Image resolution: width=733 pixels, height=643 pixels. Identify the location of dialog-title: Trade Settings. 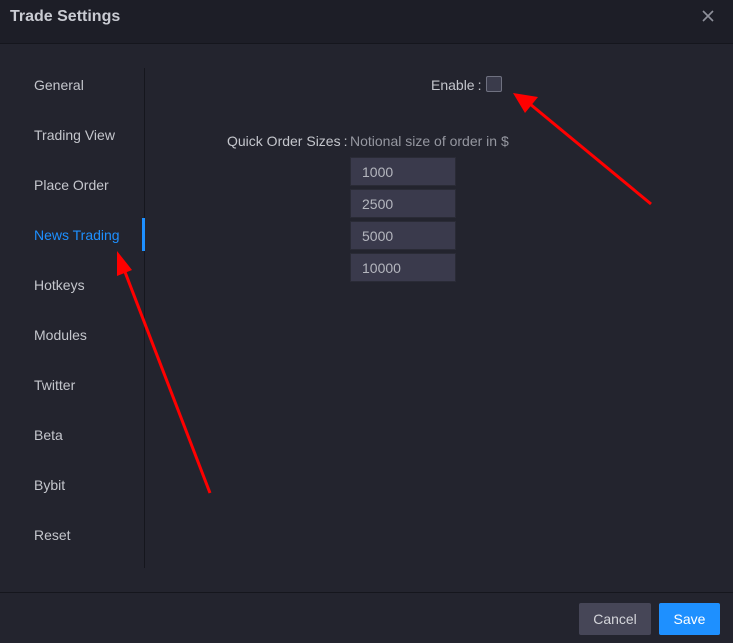
(65, 16).